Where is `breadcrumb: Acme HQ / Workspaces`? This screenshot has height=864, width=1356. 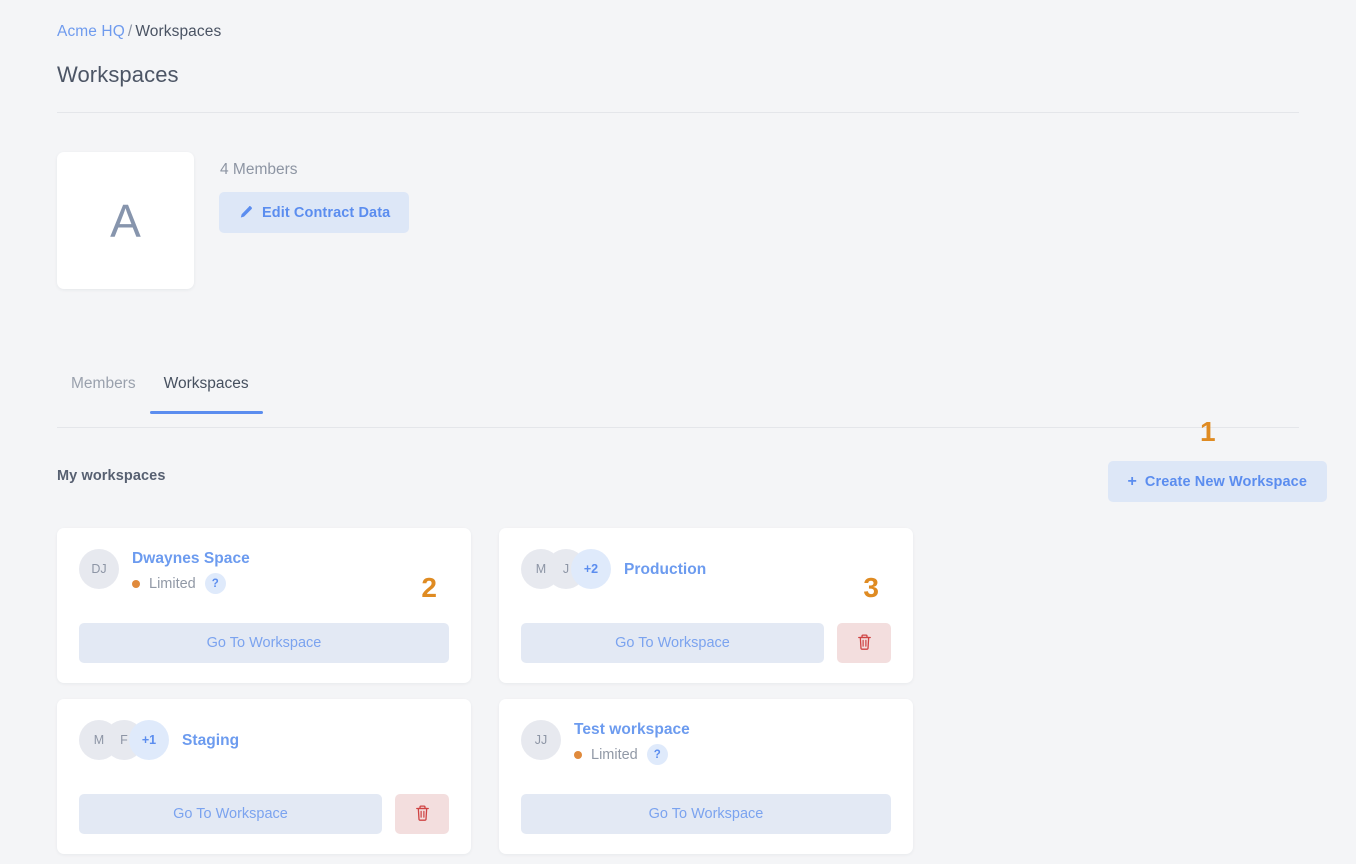 breadcrumb: Acme HQ / Workspaces is located at coordinates (139, 32).